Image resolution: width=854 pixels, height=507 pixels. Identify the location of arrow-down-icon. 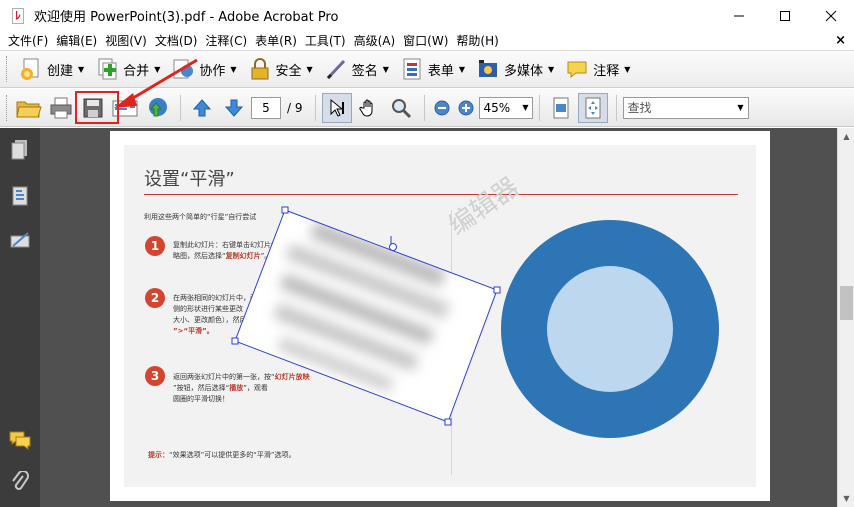
(234, 108).